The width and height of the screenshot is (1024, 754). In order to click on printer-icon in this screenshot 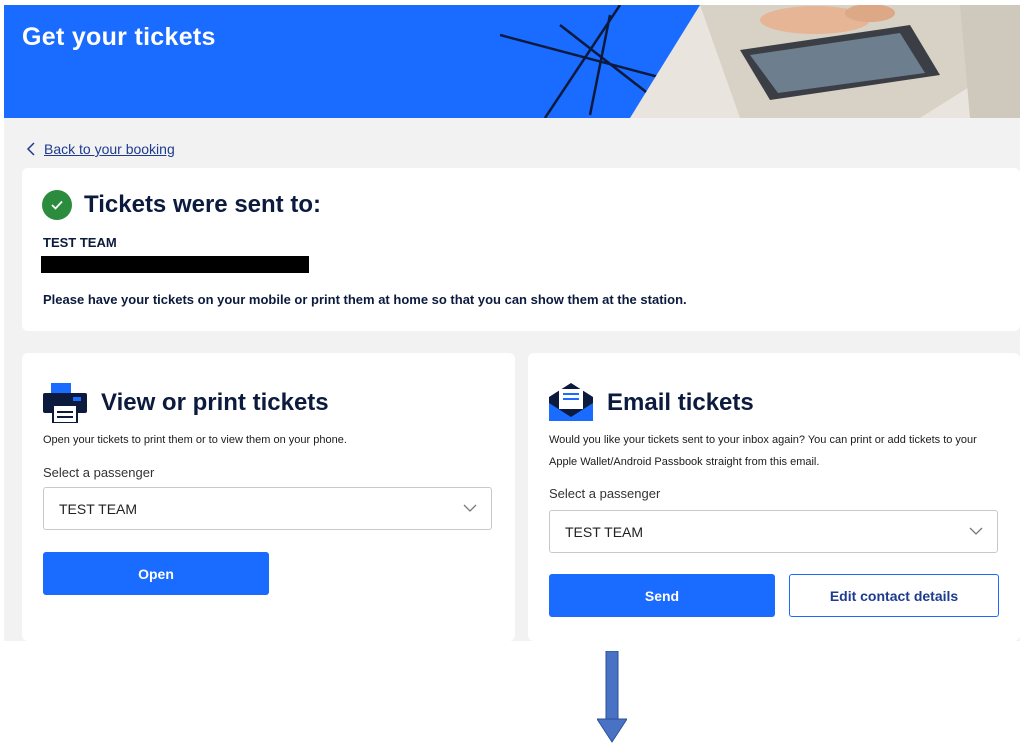, I will do `click(65, 403)`.